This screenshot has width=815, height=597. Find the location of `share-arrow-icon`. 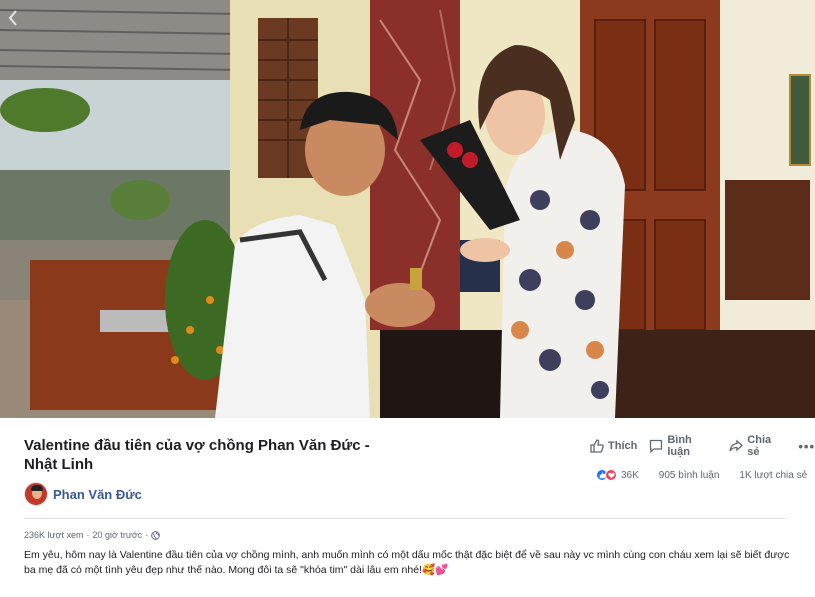

share-arrow-icon is located at coordinates (736, 445).